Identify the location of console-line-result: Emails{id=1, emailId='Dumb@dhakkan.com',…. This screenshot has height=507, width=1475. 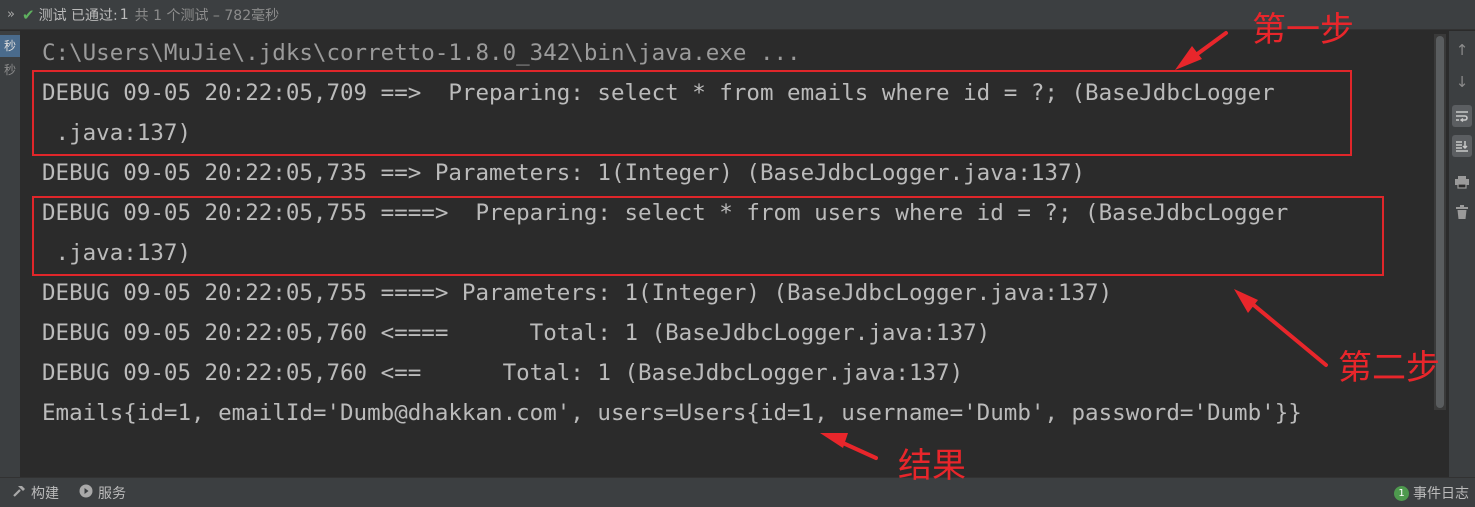
(672, 413).